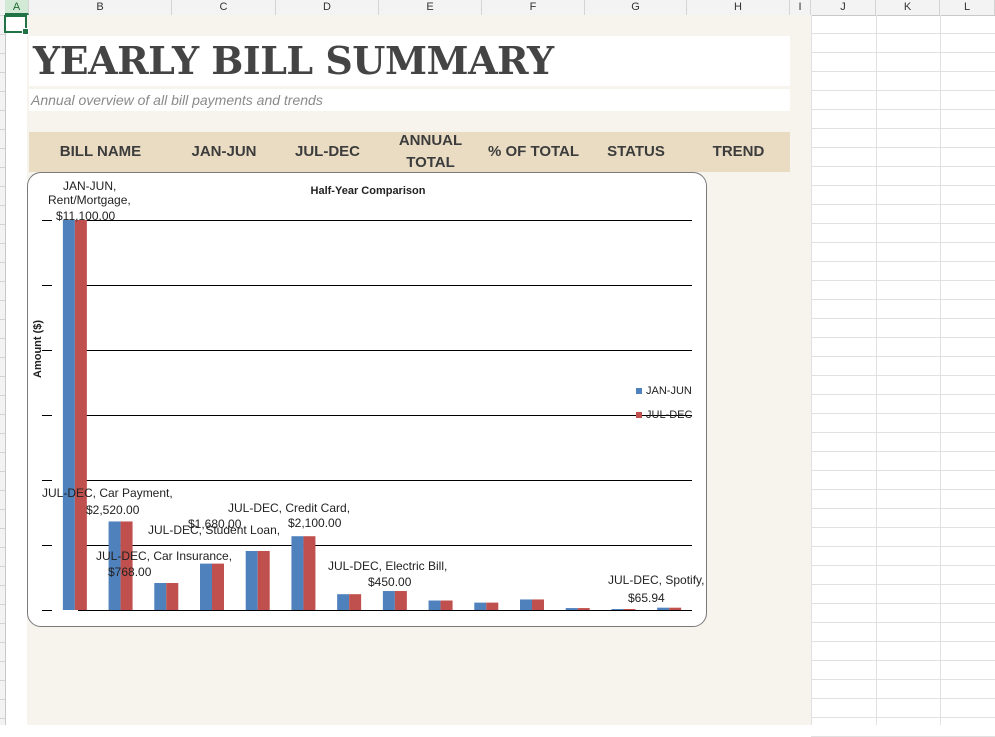 This screenshot has height=737, width=995. What do you see at coordinates (800, 7) in the screenshot?
I see `column-header-i: I` at bounding box center [800, 7].